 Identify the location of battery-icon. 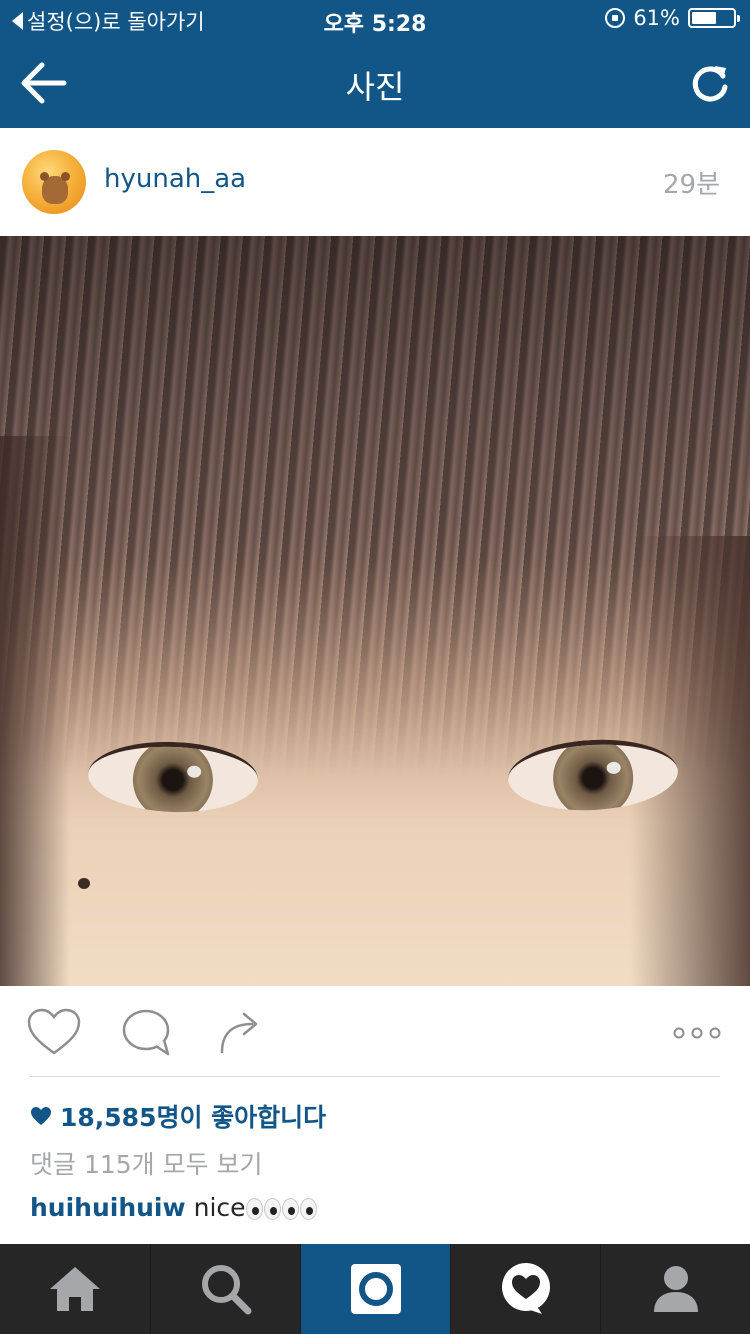
(714, 18).